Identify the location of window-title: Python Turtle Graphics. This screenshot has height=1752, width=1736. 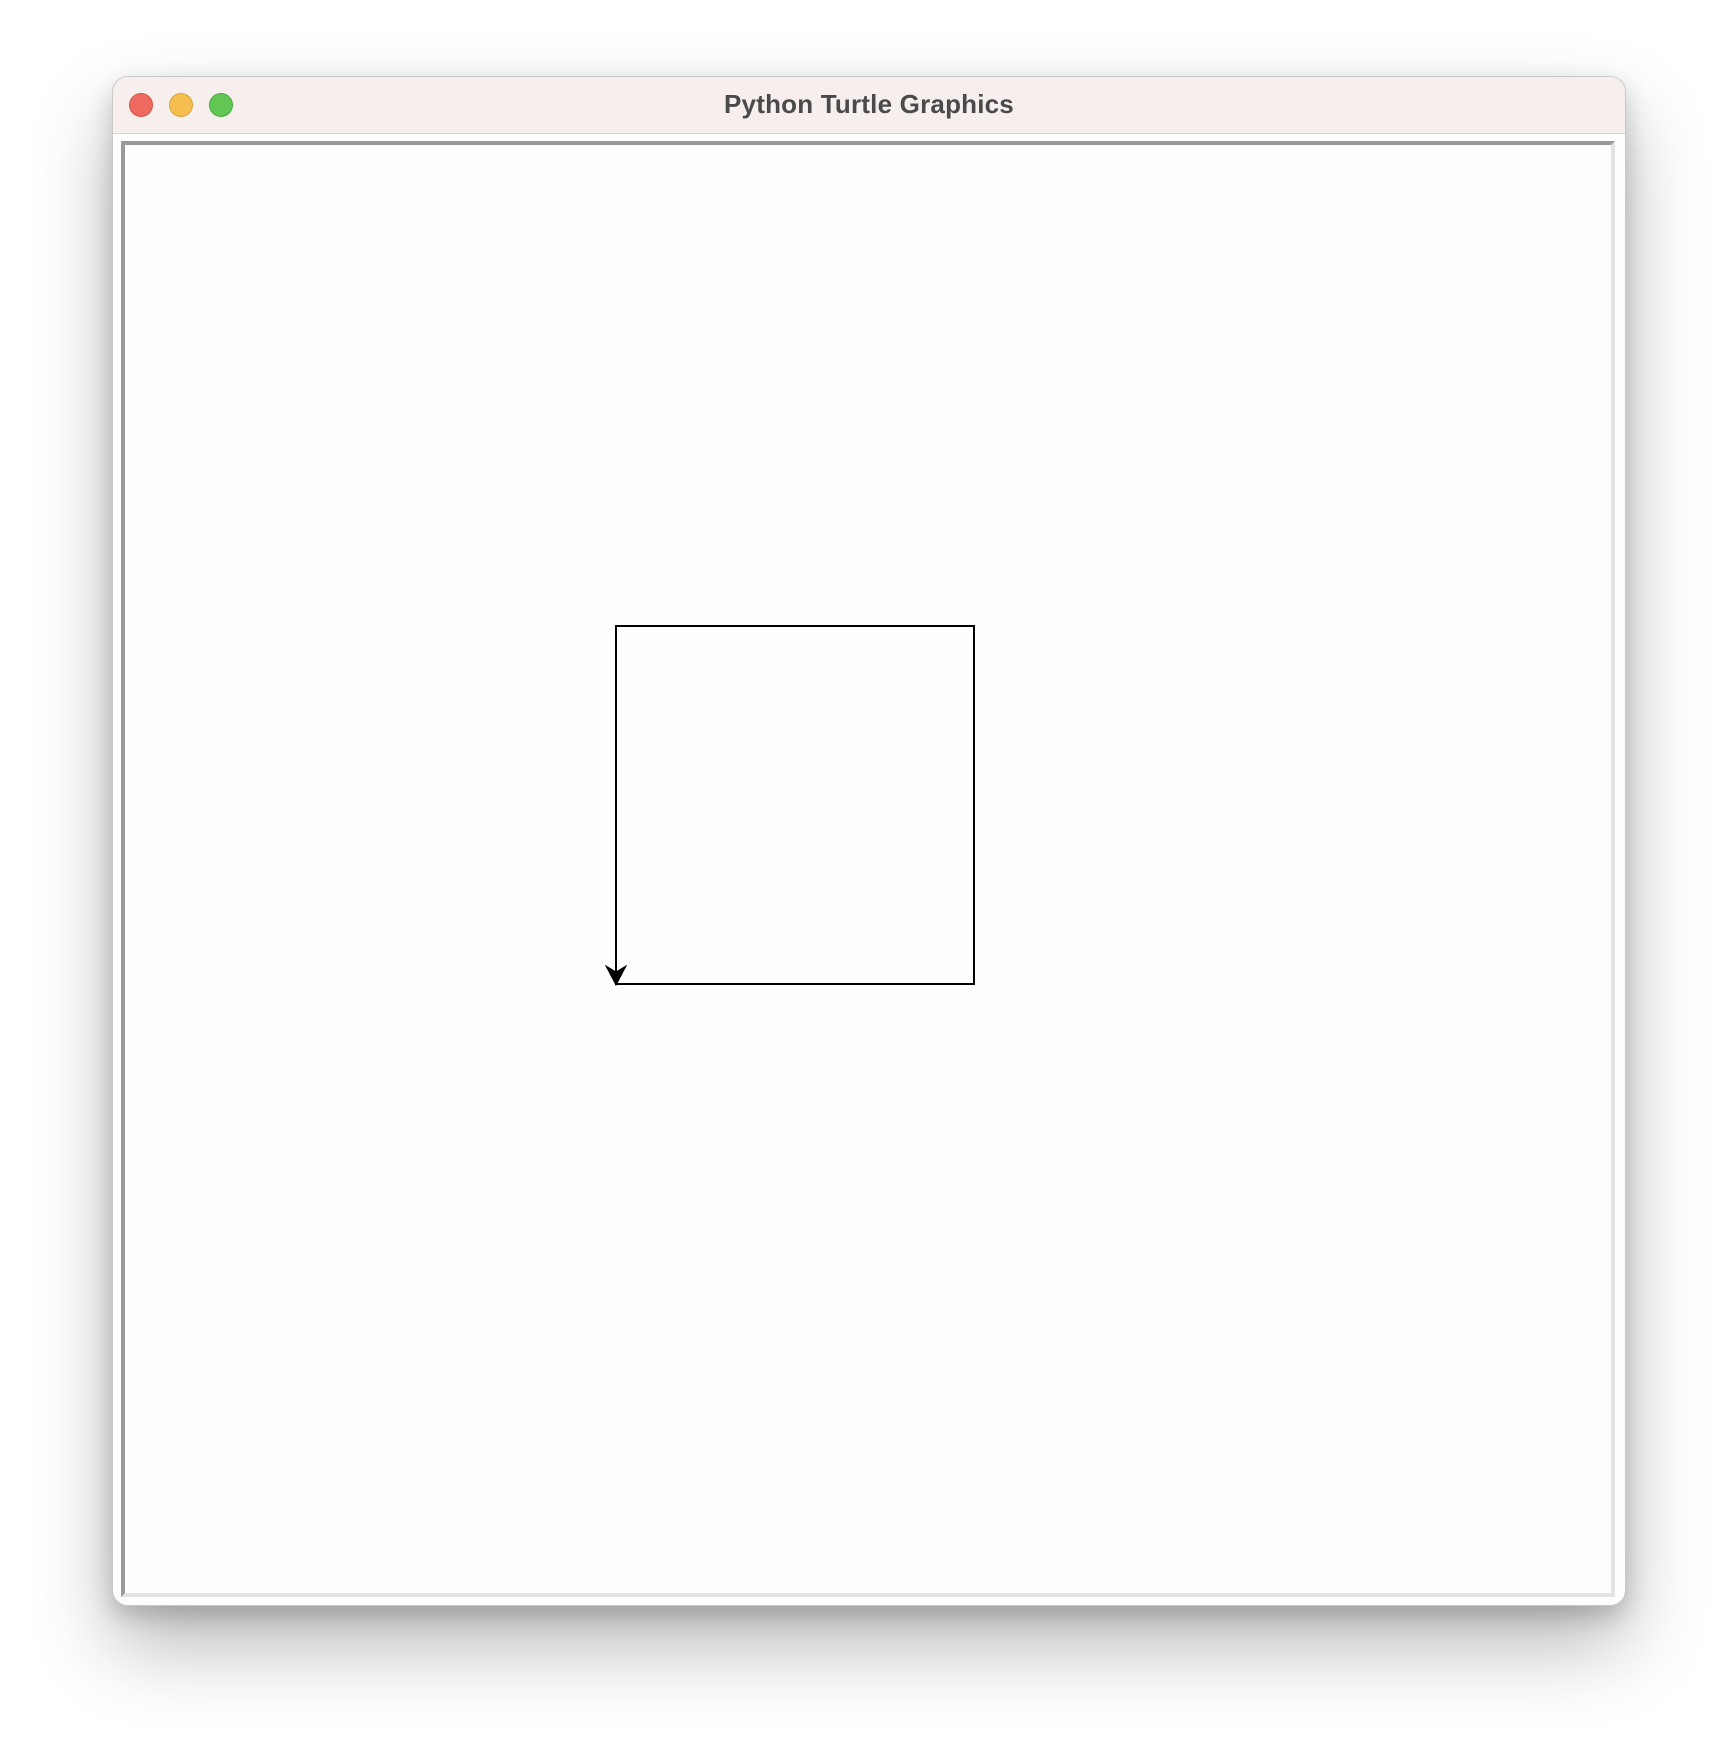
(869, 104).